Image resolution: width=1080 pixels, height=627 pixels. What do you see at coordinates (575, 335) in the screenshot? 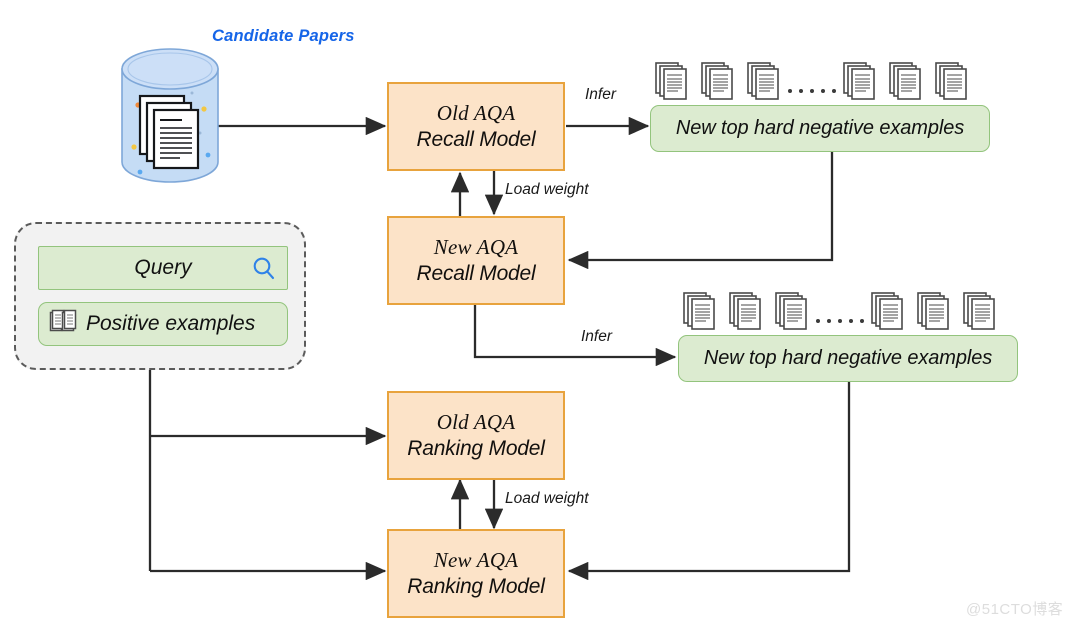
I see `edge-new-recall-to-hardneg2` at bounding box center [575, 335].